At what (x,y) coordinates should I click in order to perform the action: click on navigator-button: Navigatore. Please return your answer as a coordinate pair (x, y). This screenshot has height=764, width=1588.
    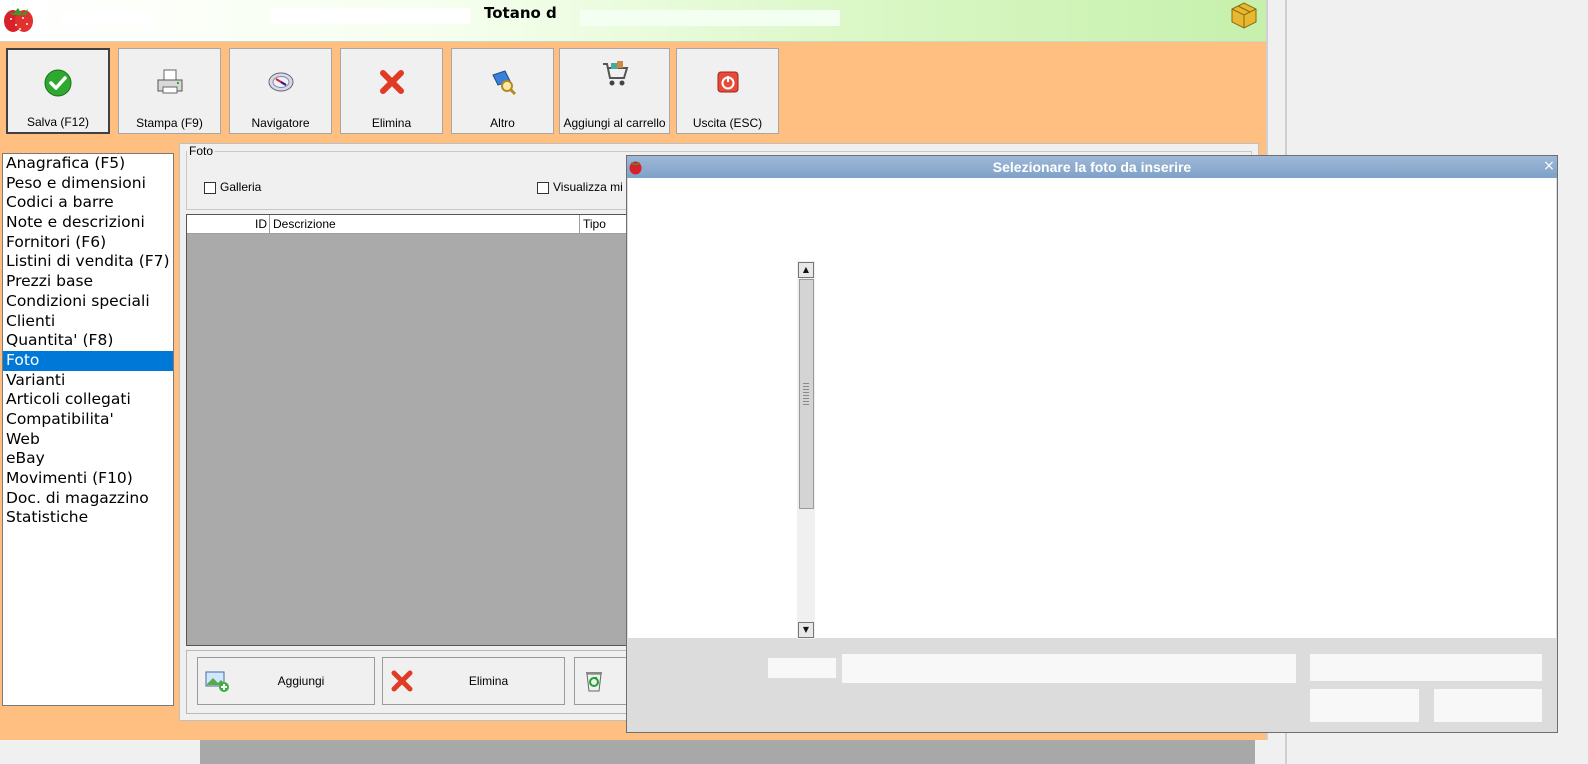
    Looking at the image, I should click on (280, 91).